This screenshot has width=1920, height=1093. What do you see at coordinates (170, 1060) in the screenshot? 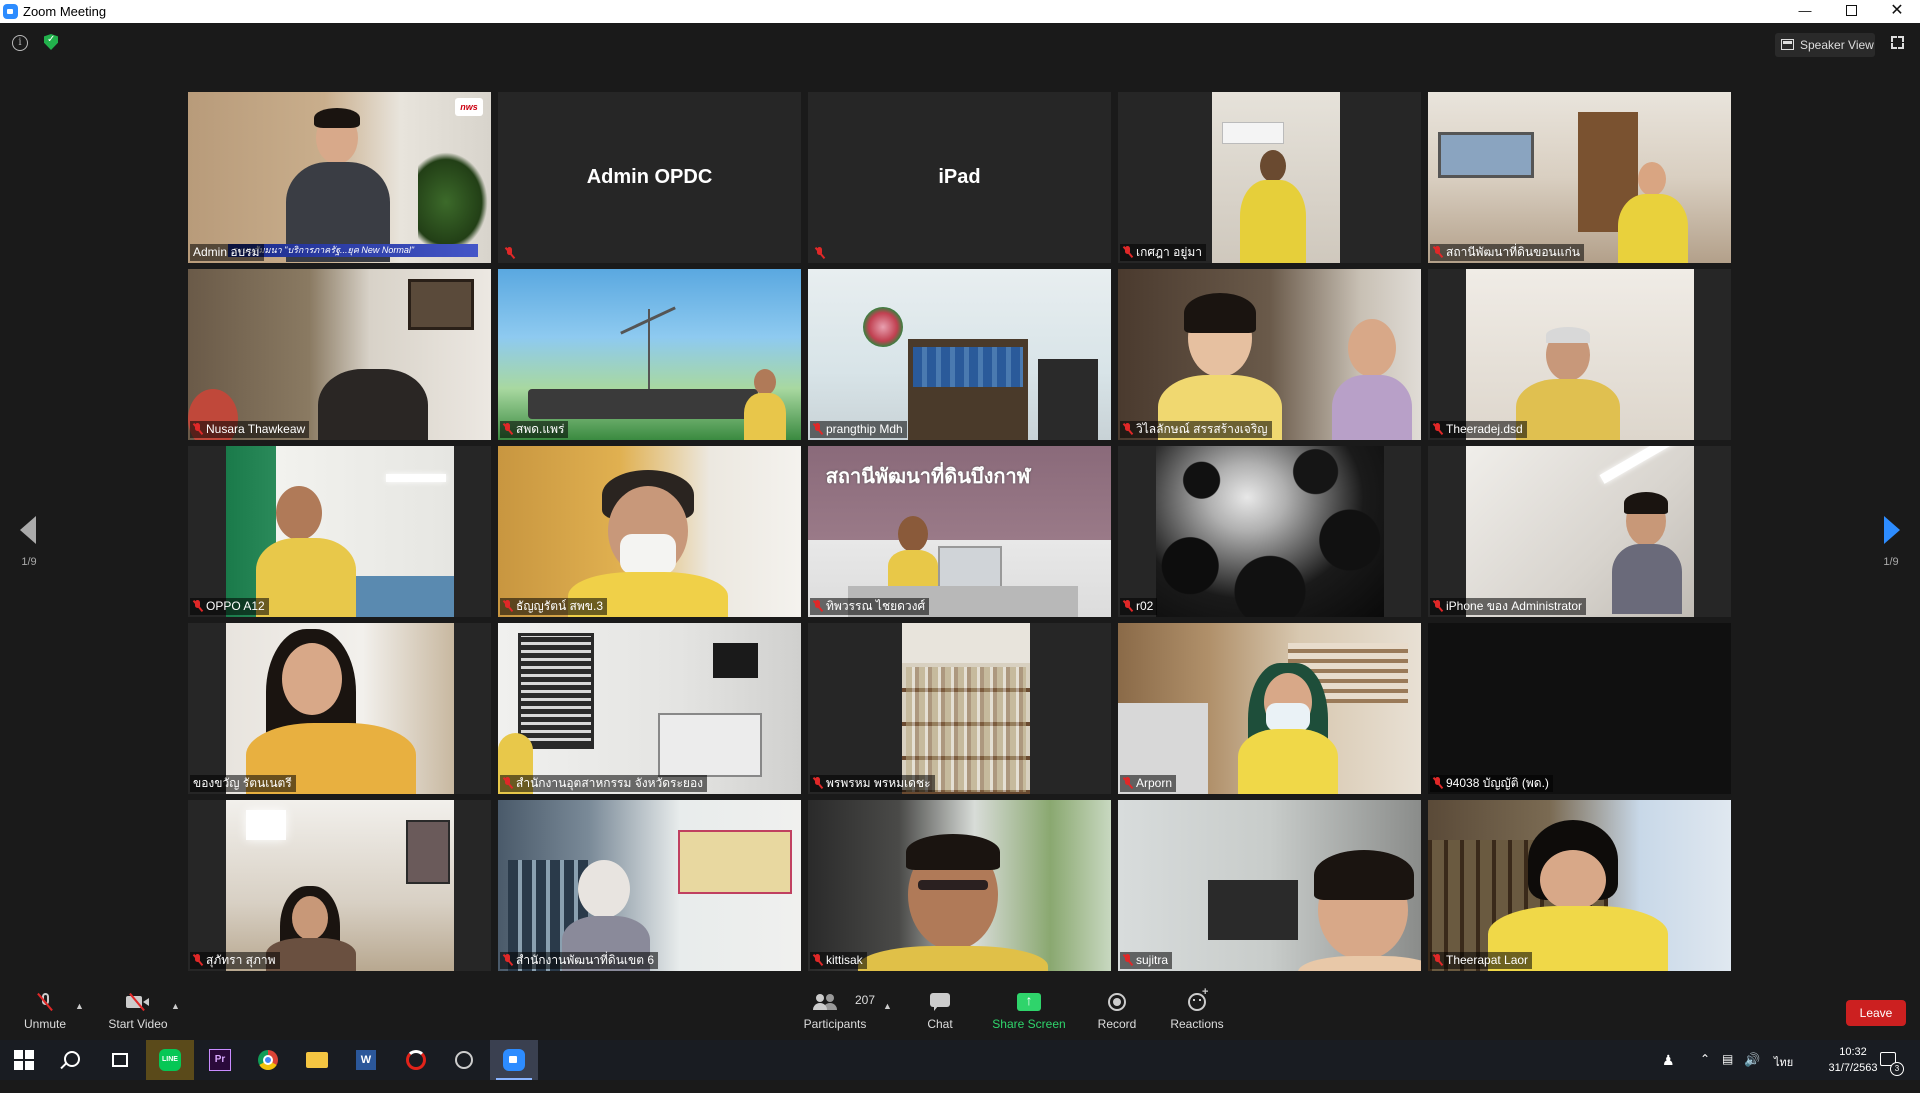
I see `taskbar-line-app: LINE` at bounding box center [170, 1060].